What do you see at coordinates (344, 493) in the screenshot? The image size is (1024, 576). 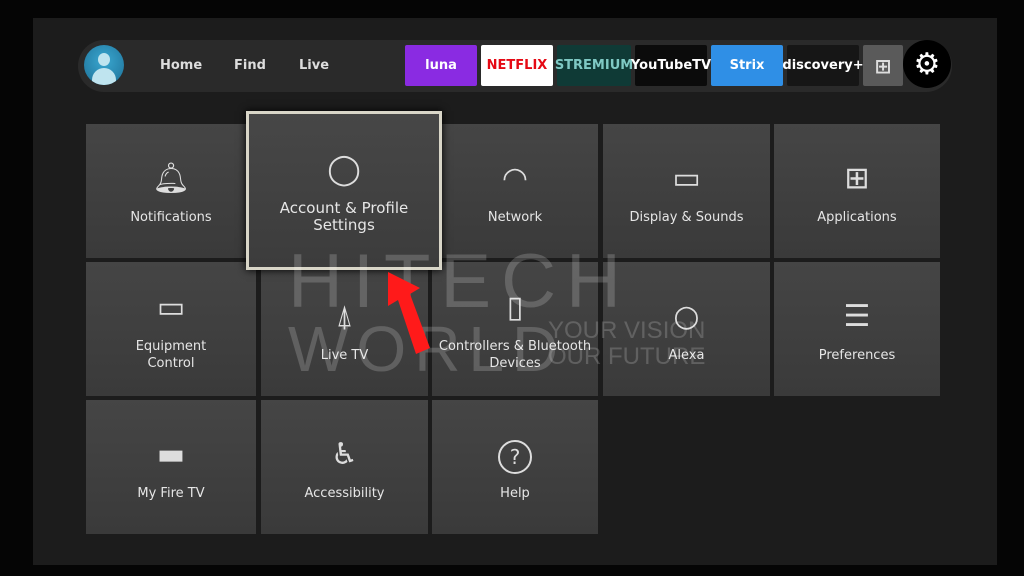 I see `tile-label: Accessibility` at bounding box center [344, 493].